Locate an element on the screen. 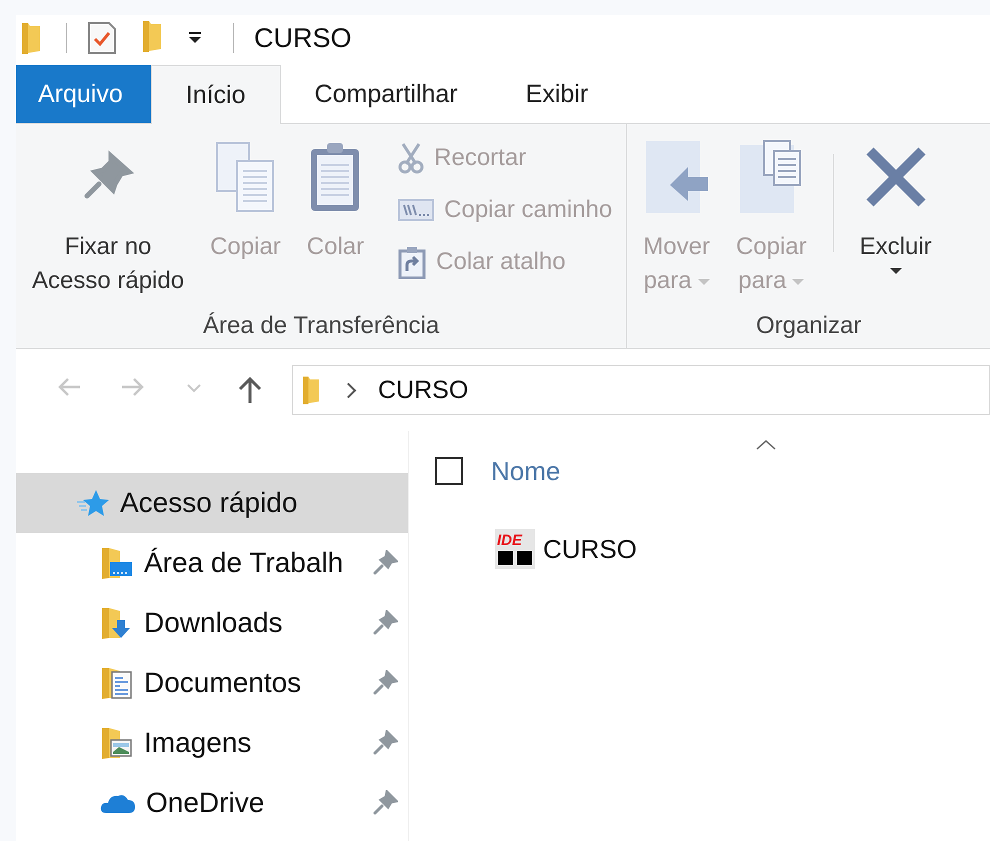 This screenshot has height=841, width=990. sidebar-item: Área de Trabalh is located at coordinates (212, 563).